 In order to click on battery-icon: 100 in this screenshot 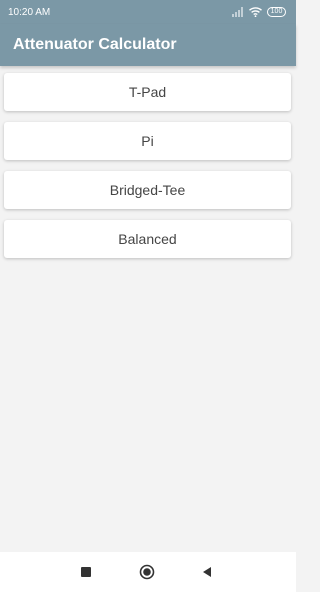, I will do `click(276, 12)`.